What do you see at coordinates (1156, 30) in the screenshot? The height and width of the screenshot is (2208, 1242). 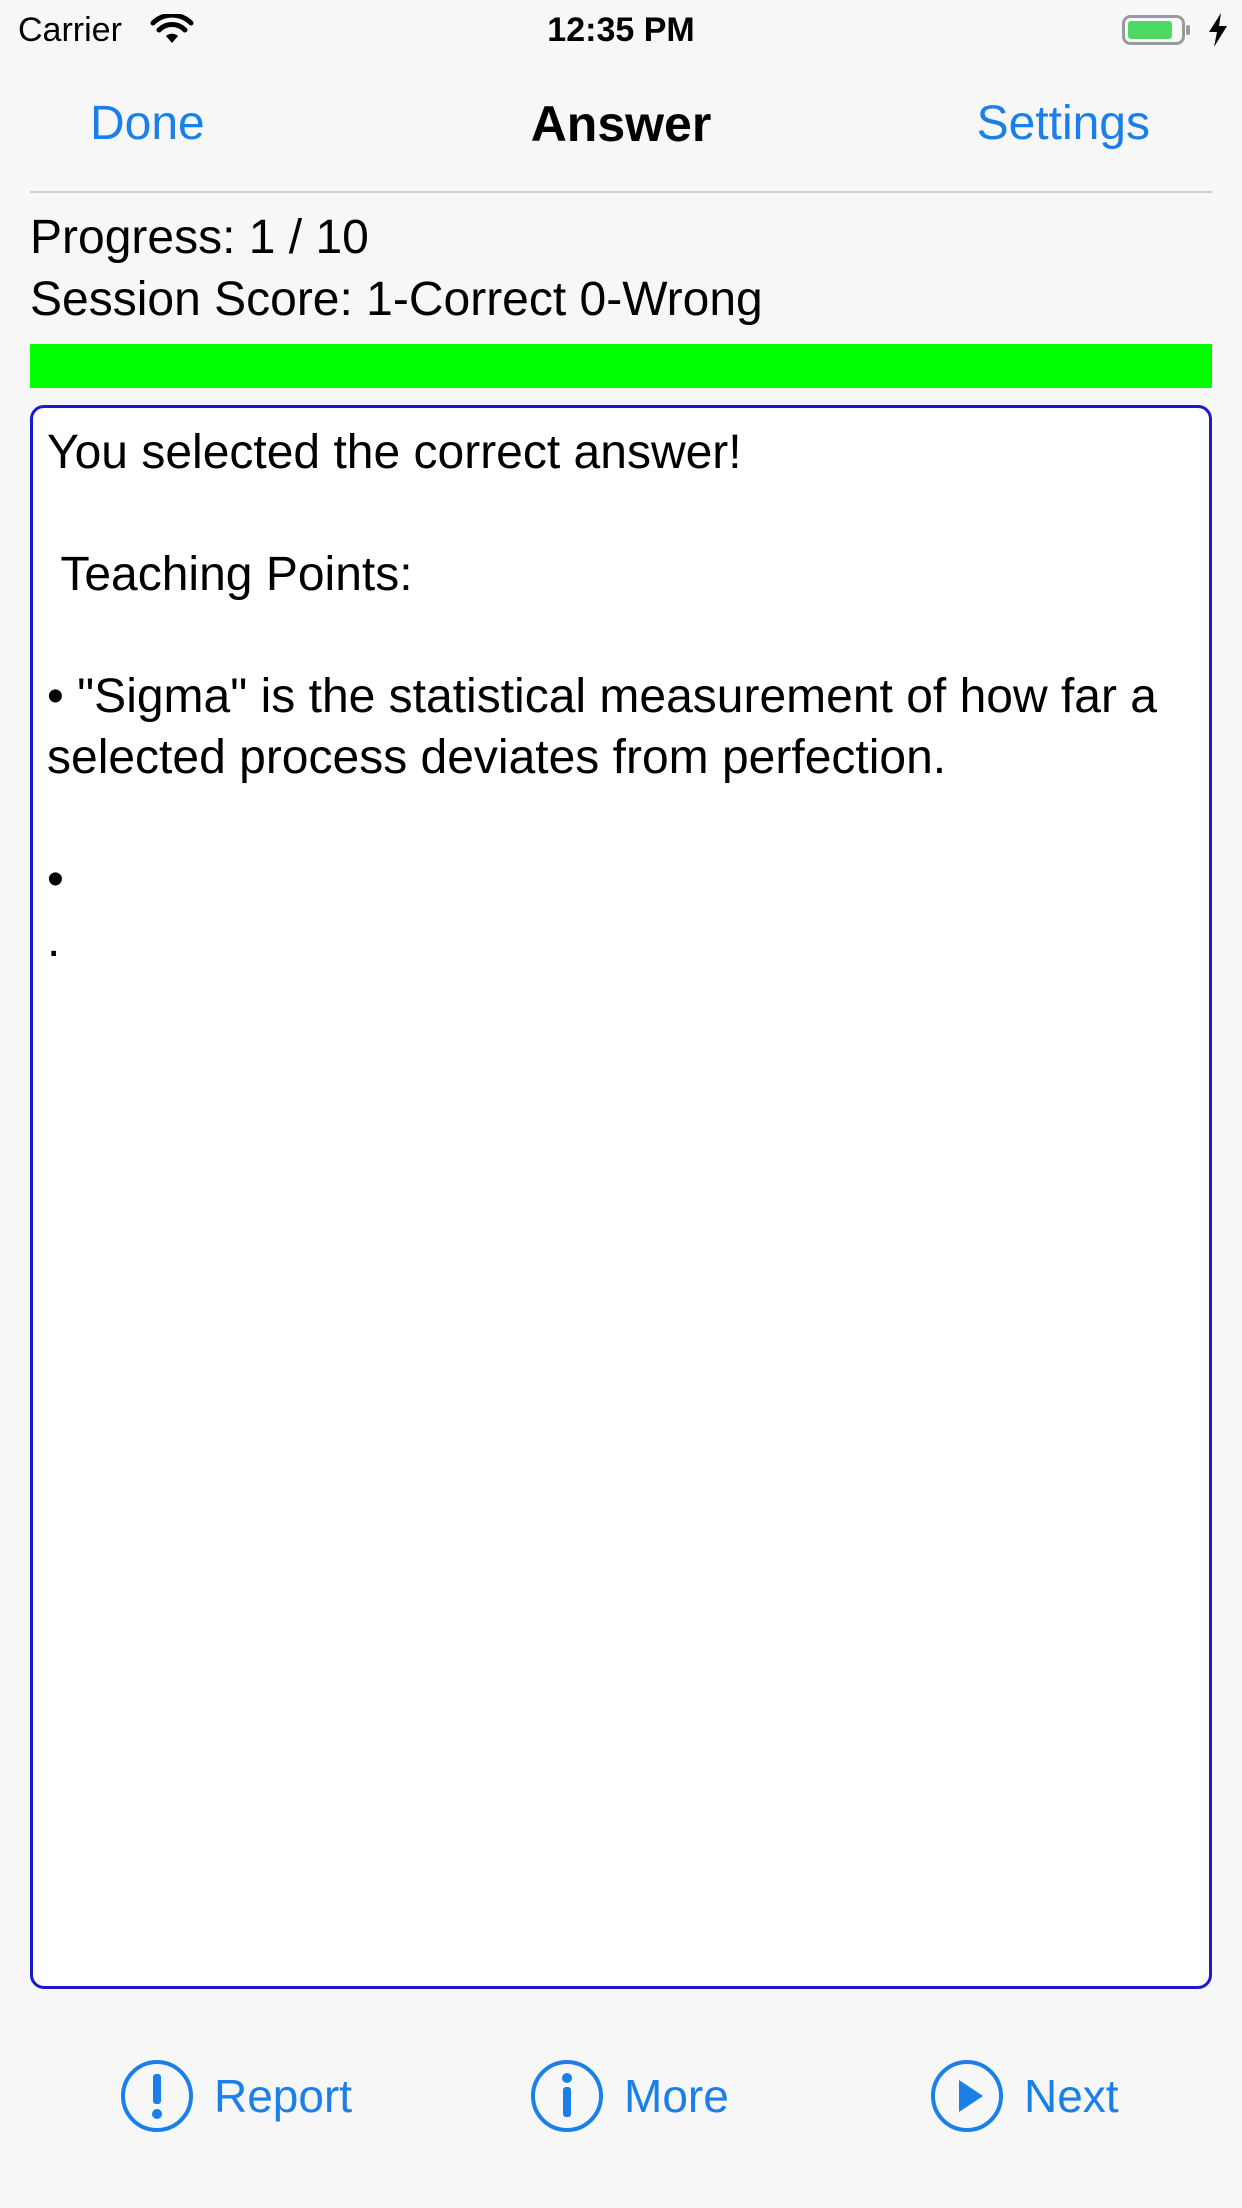 I see `battery-icon` at bounding box center [1156, 30].